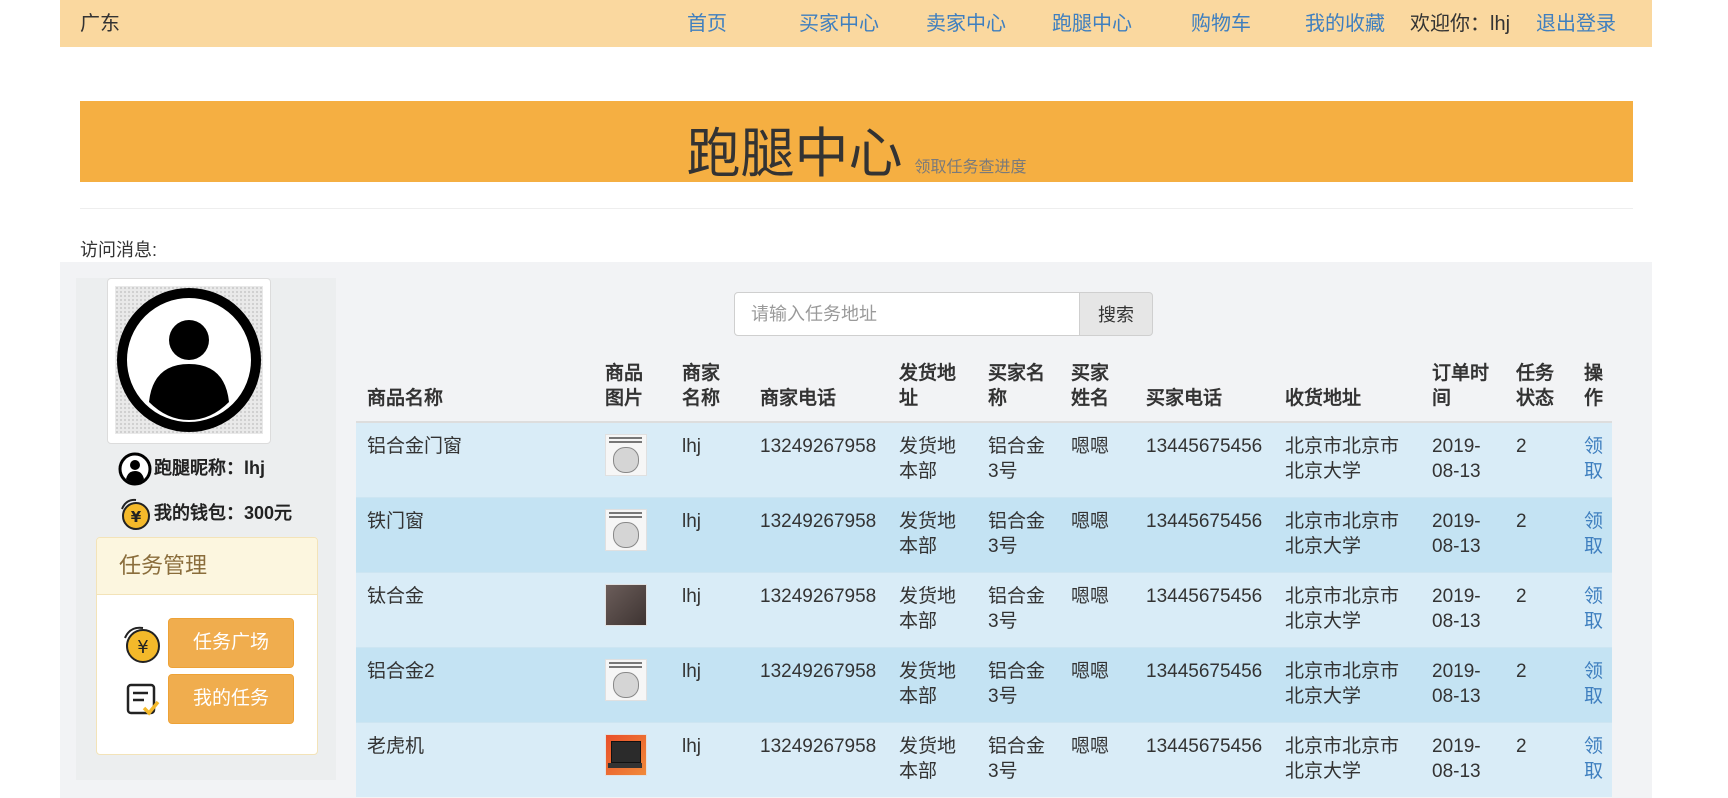 The height and width of the screenshot is (798, 1728). Describe the element at coordinates (966, 21) in the screenshot. I see `nav-seller-center-link: 卖家中心` at that location.